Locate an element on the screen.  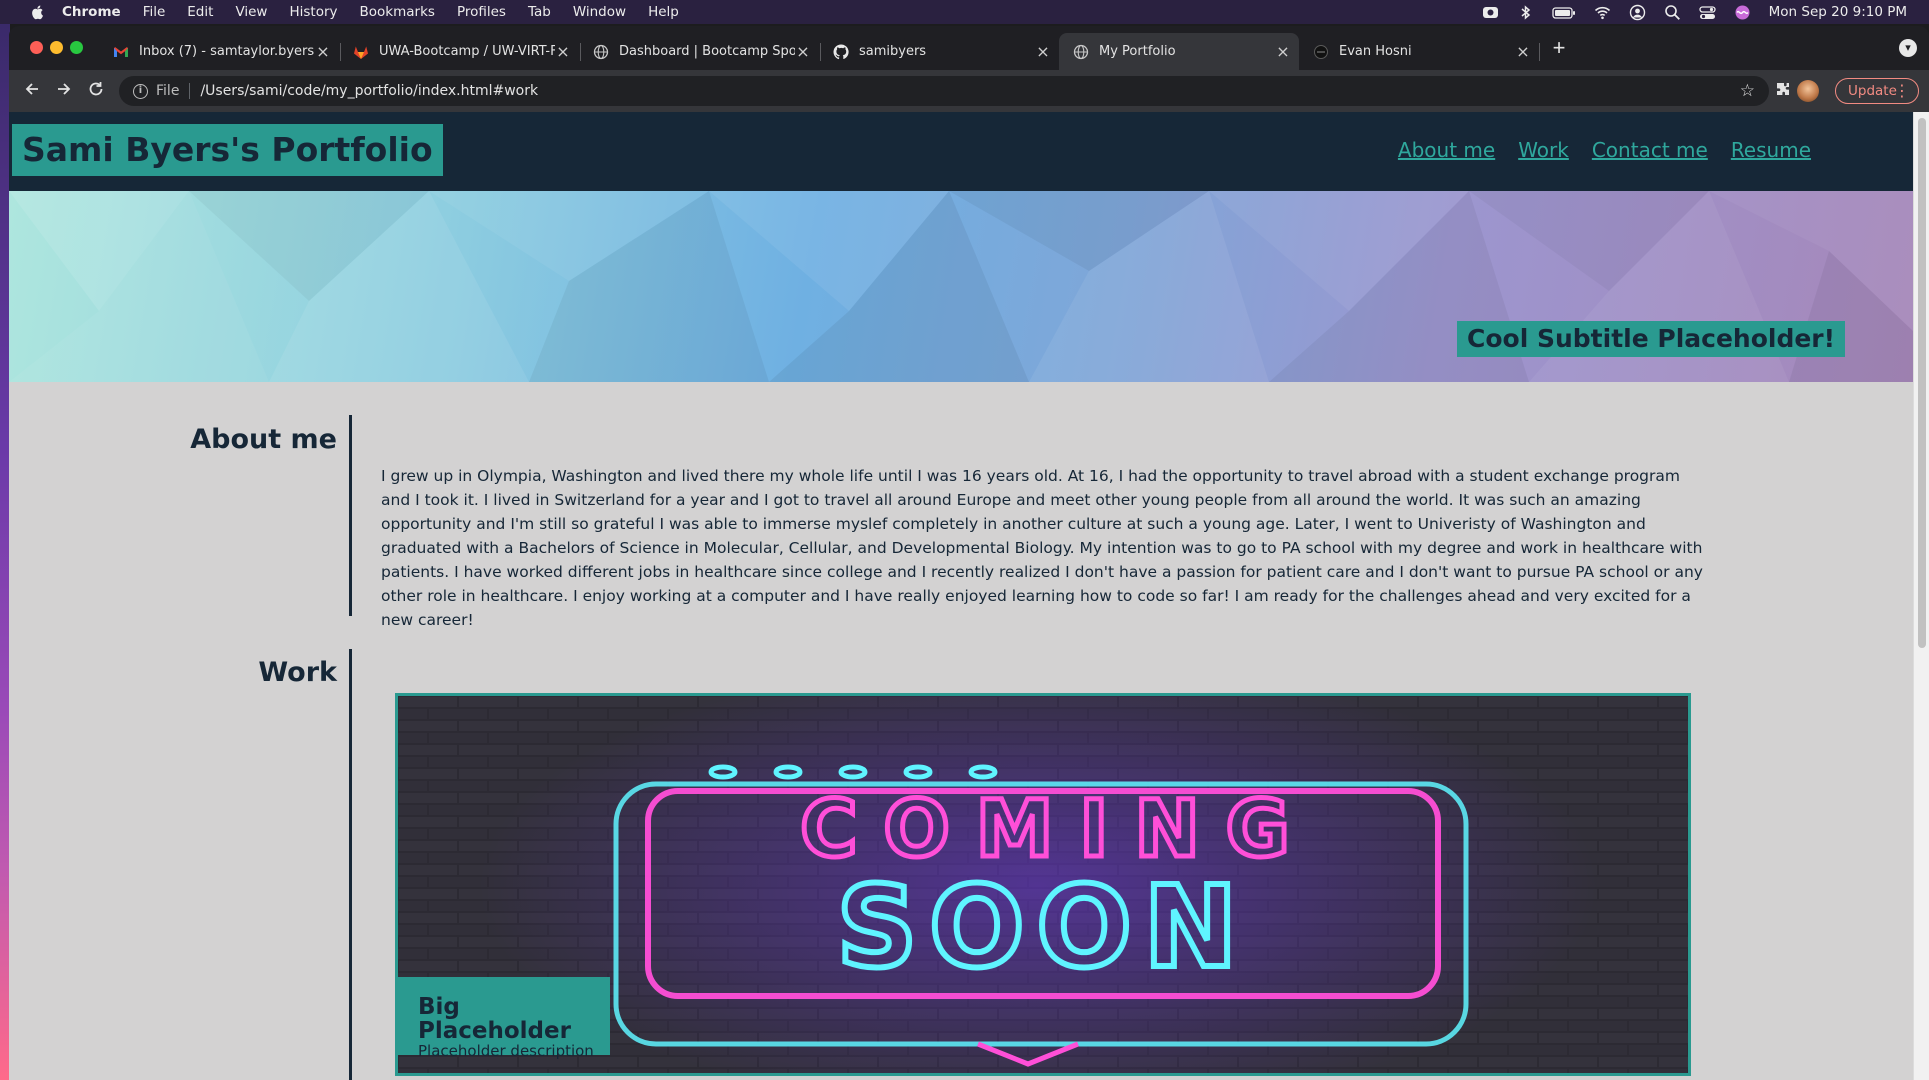
reload-icon is located at coordinates (96, 89).